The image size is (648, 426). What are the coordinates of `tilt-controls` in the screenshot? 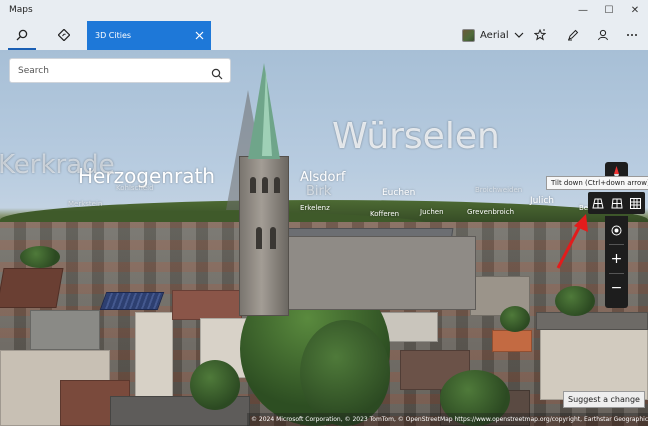 It's located at (616, 203).